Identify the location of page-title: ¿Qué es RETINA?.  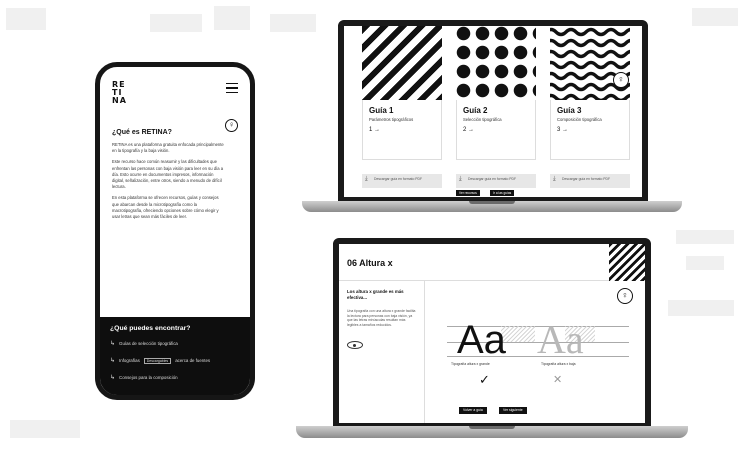
(142, 132).